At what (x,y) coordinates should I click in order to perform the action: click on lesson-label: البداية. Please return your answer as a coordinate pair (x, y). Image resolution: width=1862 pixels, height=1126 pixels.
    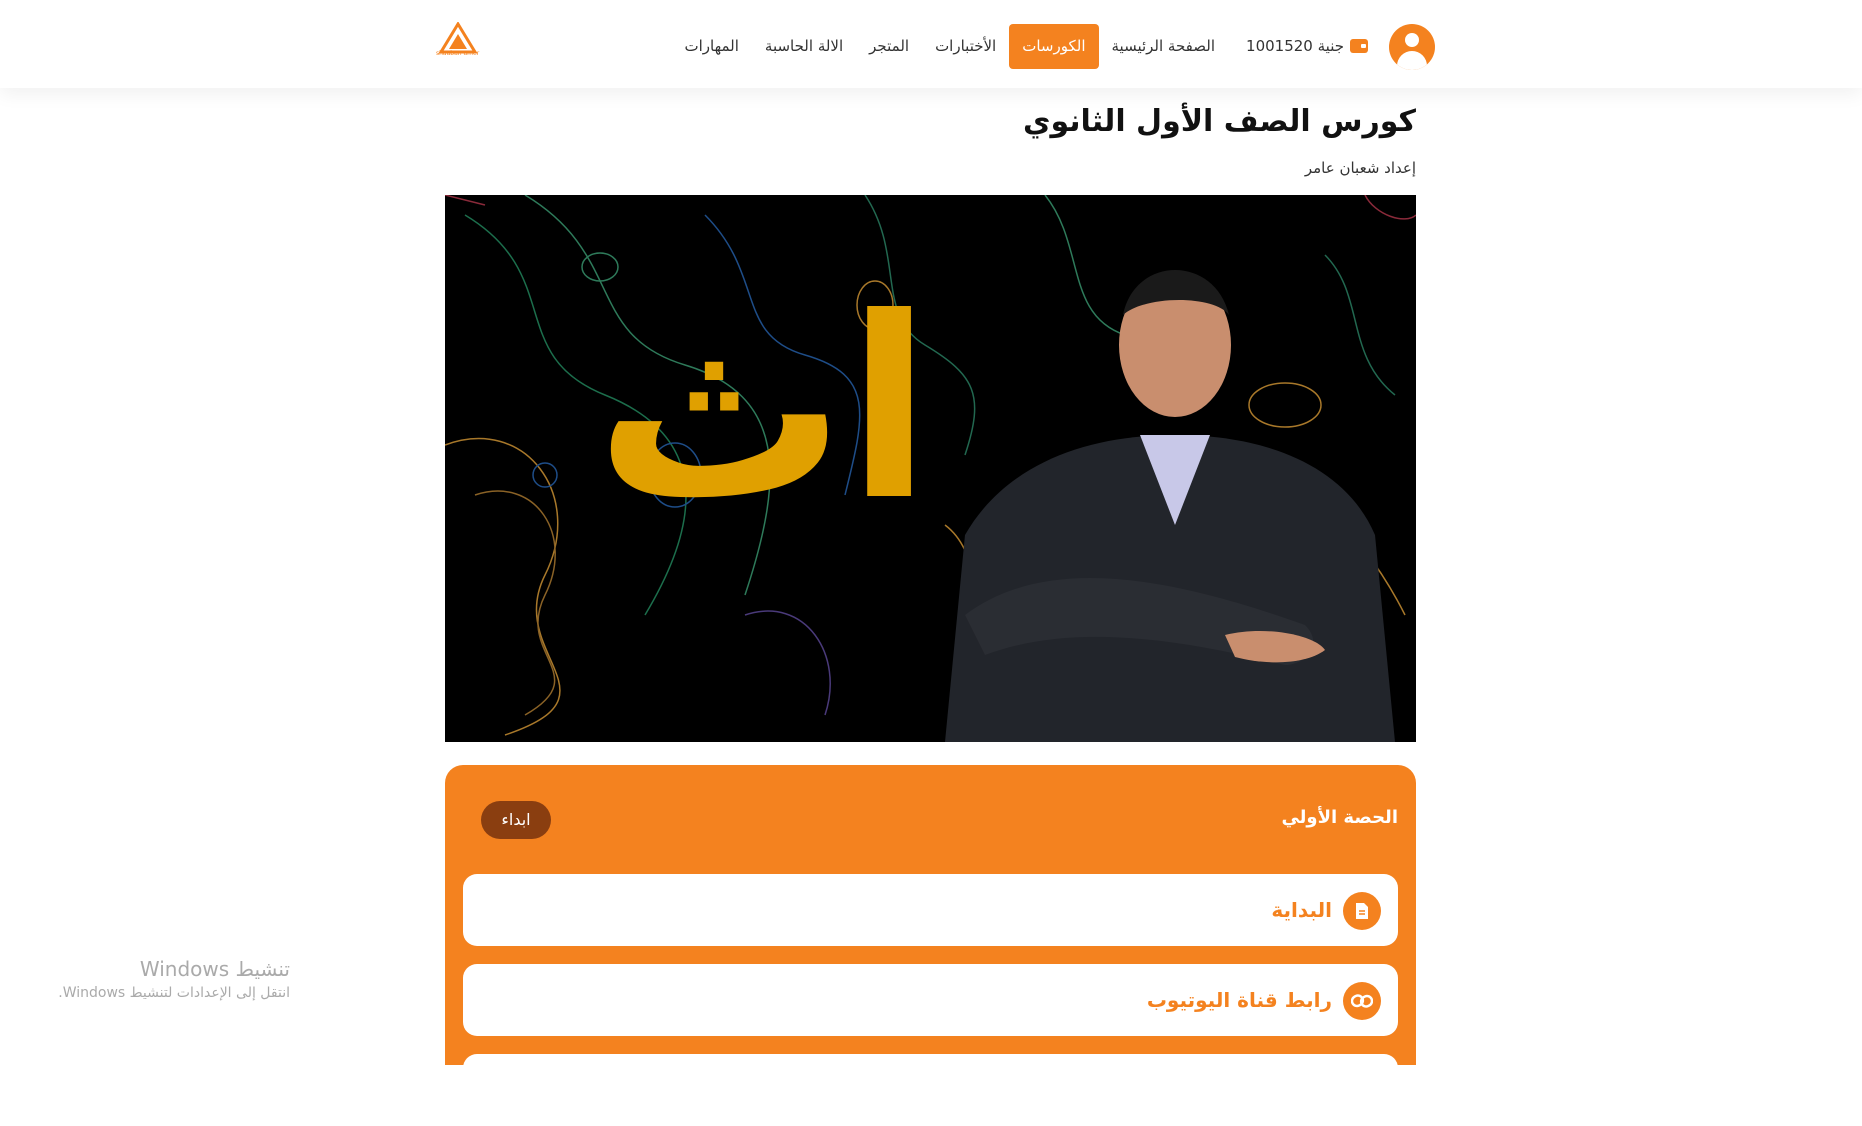
    Looking at the image, I should click on (1301, 910).